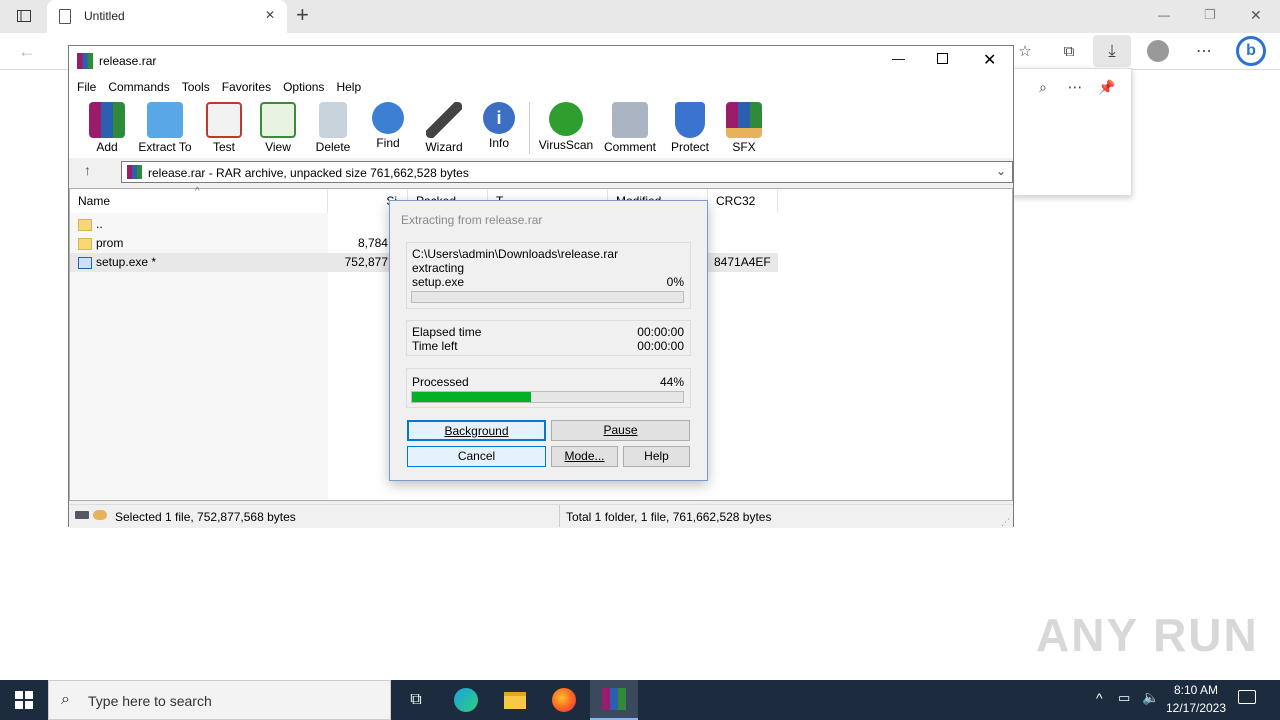 The width and height of the screenshot is (1280, 720). Describe the element at coordinates (85, 61) in the screenshot. I see `winrar-app-icon` at that location.